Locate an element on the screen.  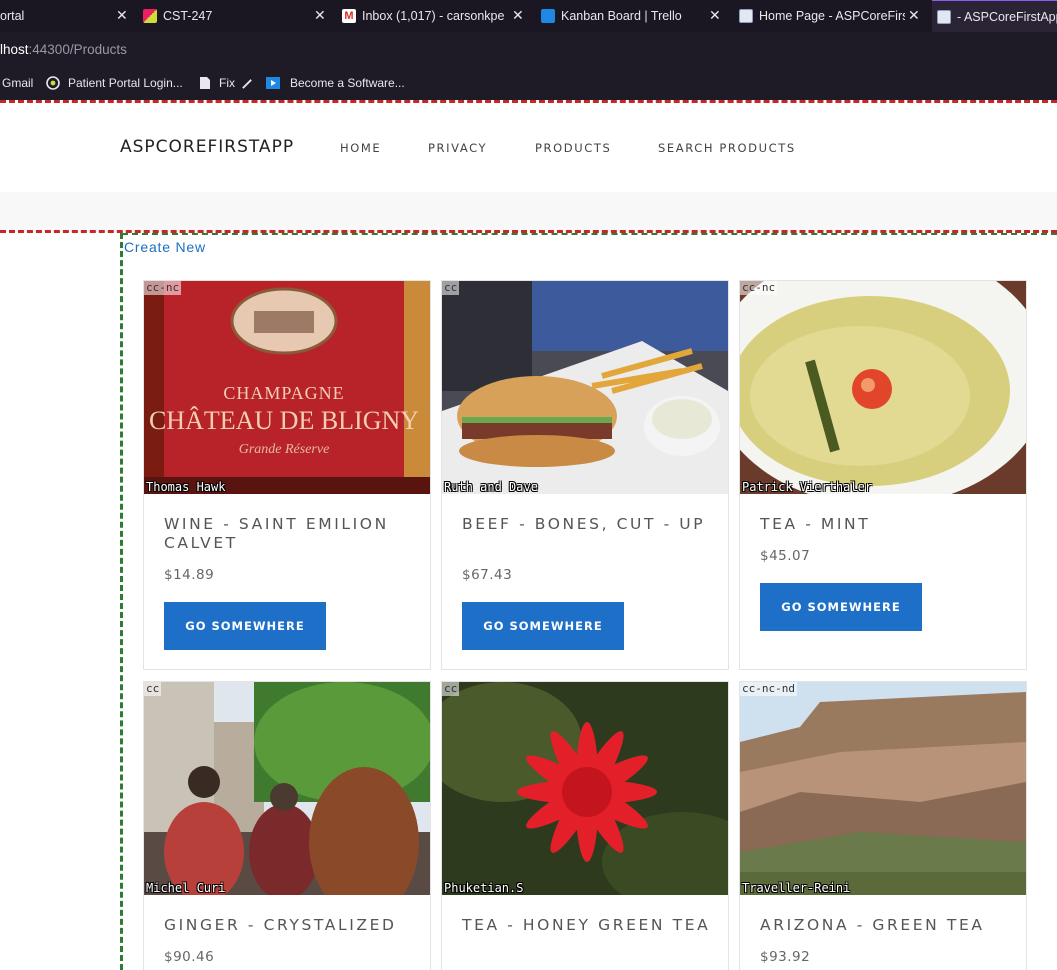
photo-credit: Phuketian.S is located at coordinates (484, 888).